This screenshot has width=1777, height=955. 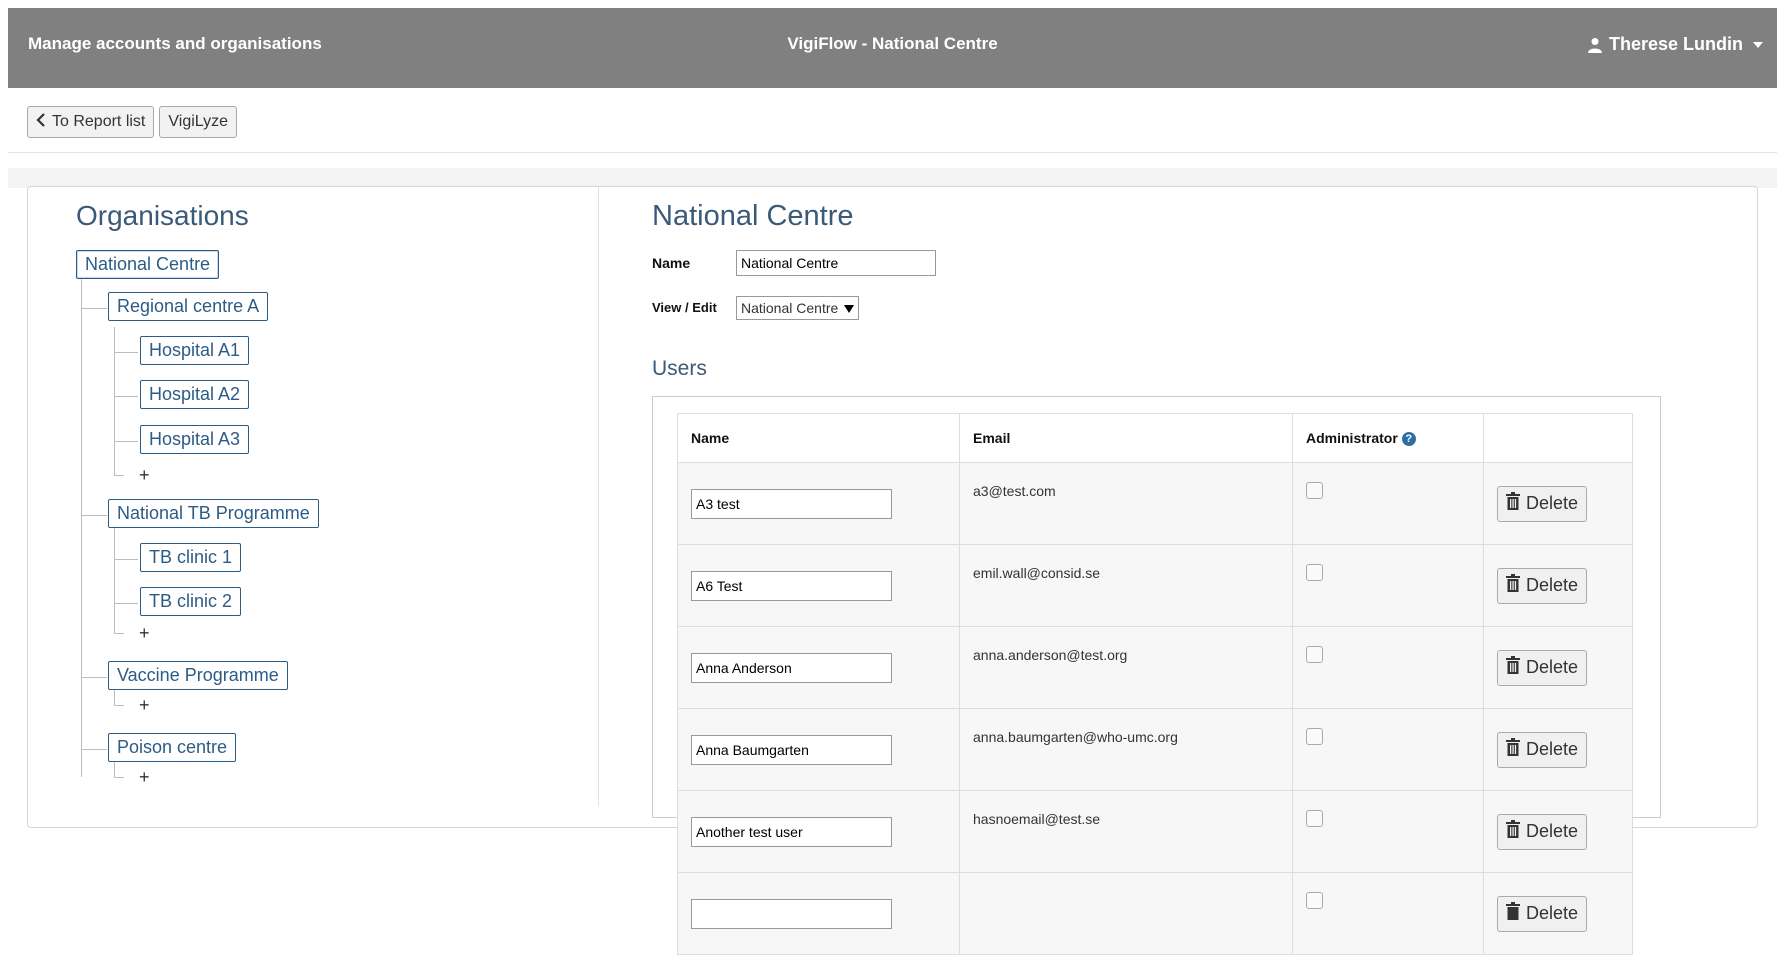 I want to click on org-node-hospital-a3: Hospital A3, so click(x=195, y=439).